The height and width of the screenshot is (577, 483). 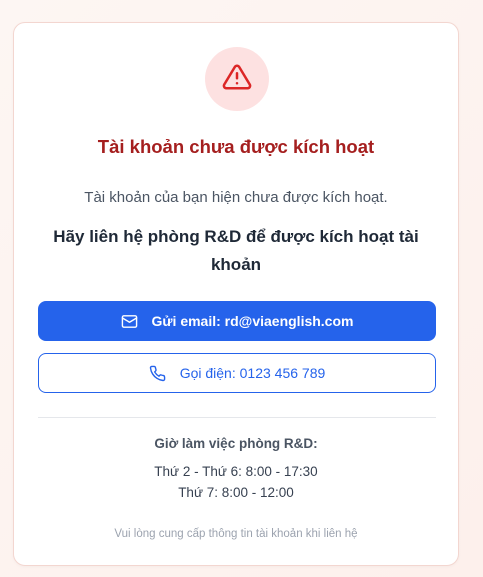 I want to click on mail-icon, so click(x=129, y=321).